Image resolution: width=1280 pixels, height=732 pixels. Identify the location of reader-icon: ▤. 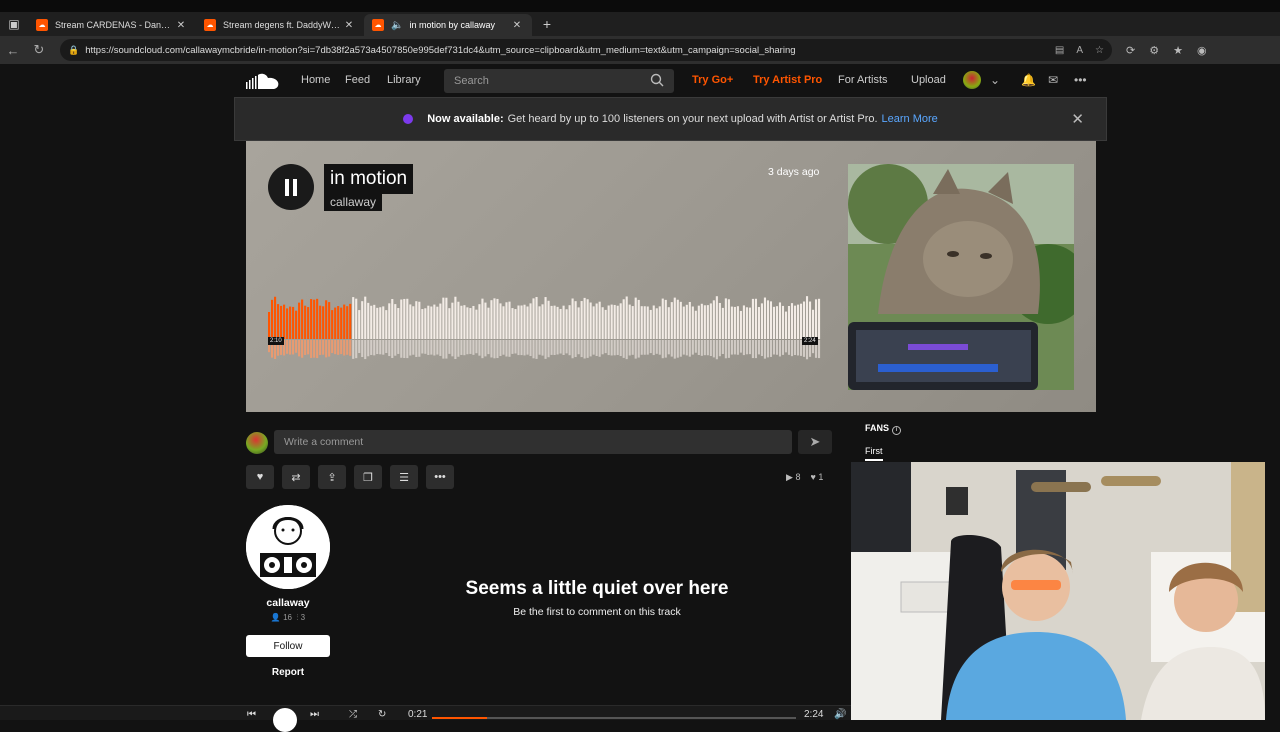
(1059, 50).